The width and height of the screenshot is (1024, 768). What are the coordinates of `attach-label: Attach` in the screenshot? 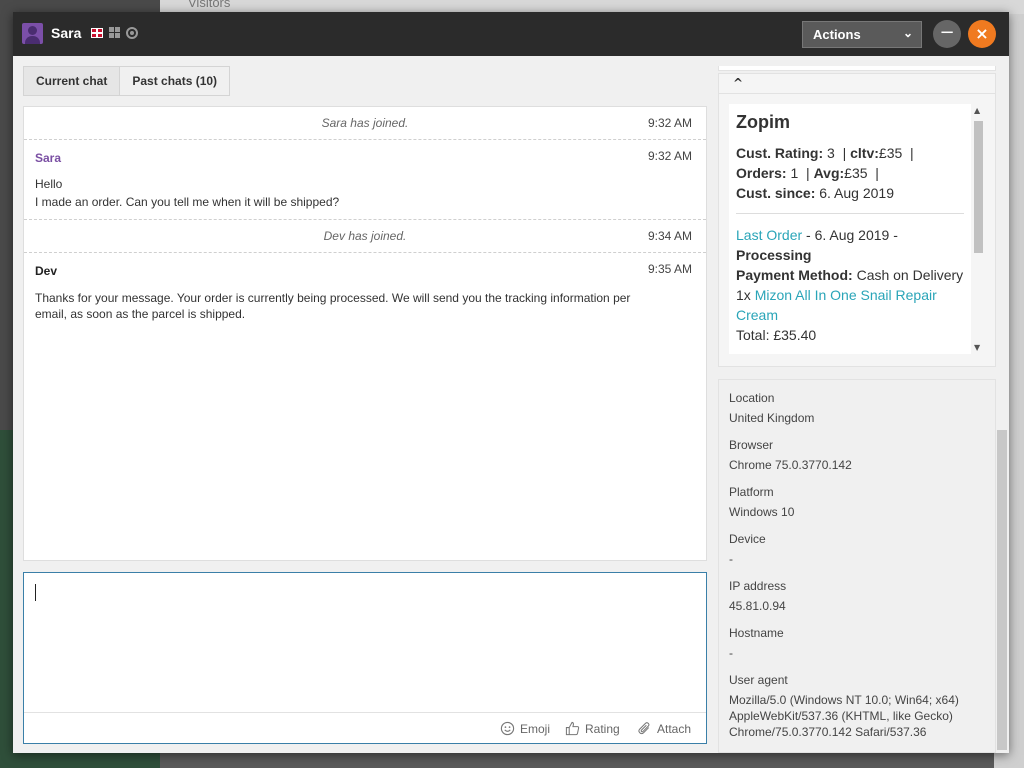 It's located at (674, 729).